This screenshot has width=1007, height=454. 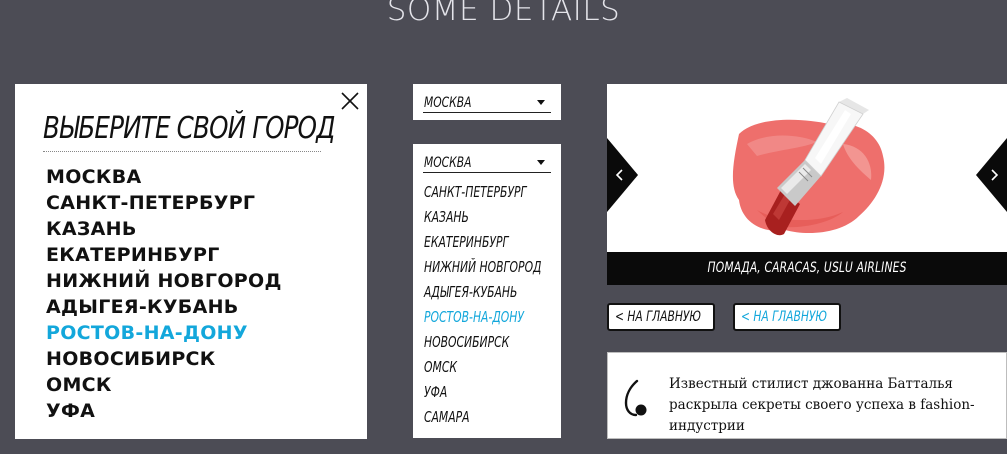 What do you see at coordinates (808, 167) in the screenshot?
I see `lipstick-icon` at bounding box center [808, 167].